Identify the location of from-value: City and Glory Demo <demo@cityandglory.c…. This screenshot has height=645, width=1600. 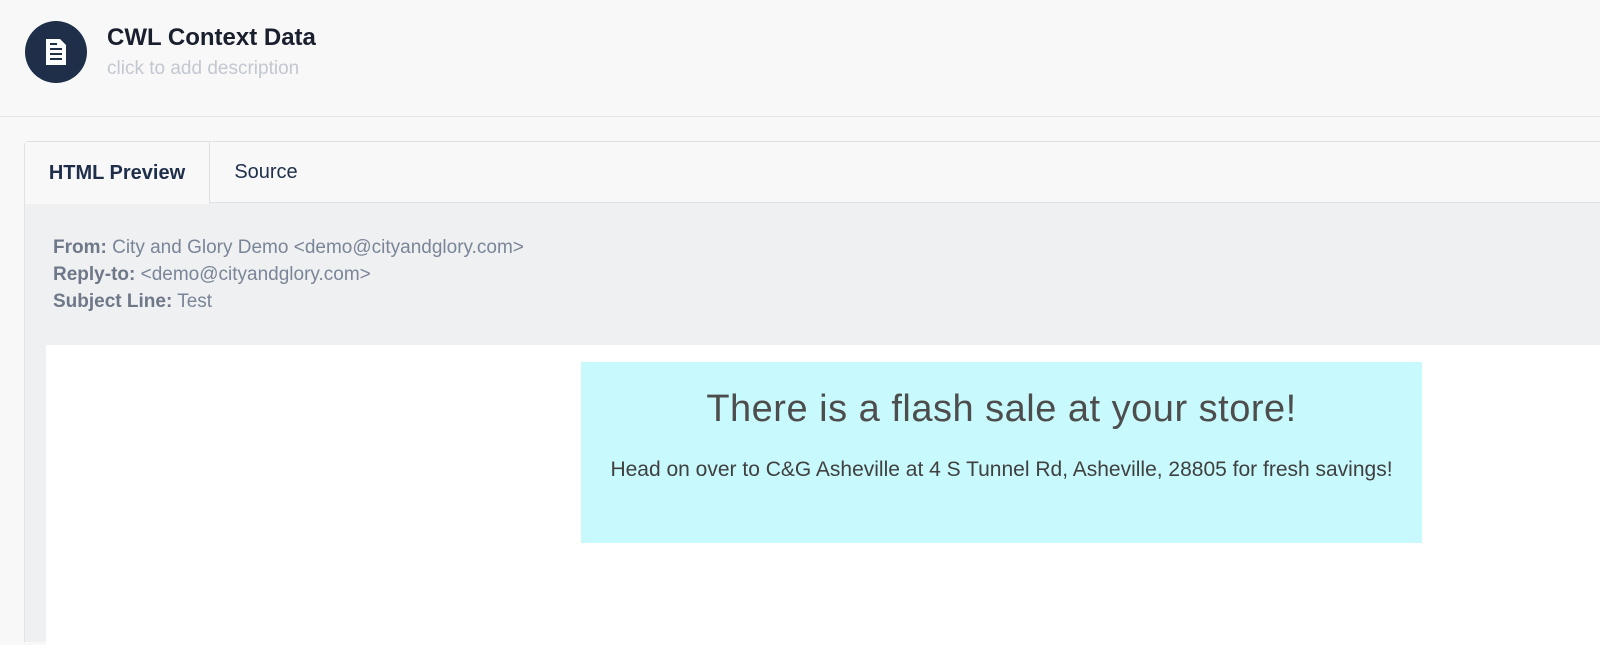
(318, 247).